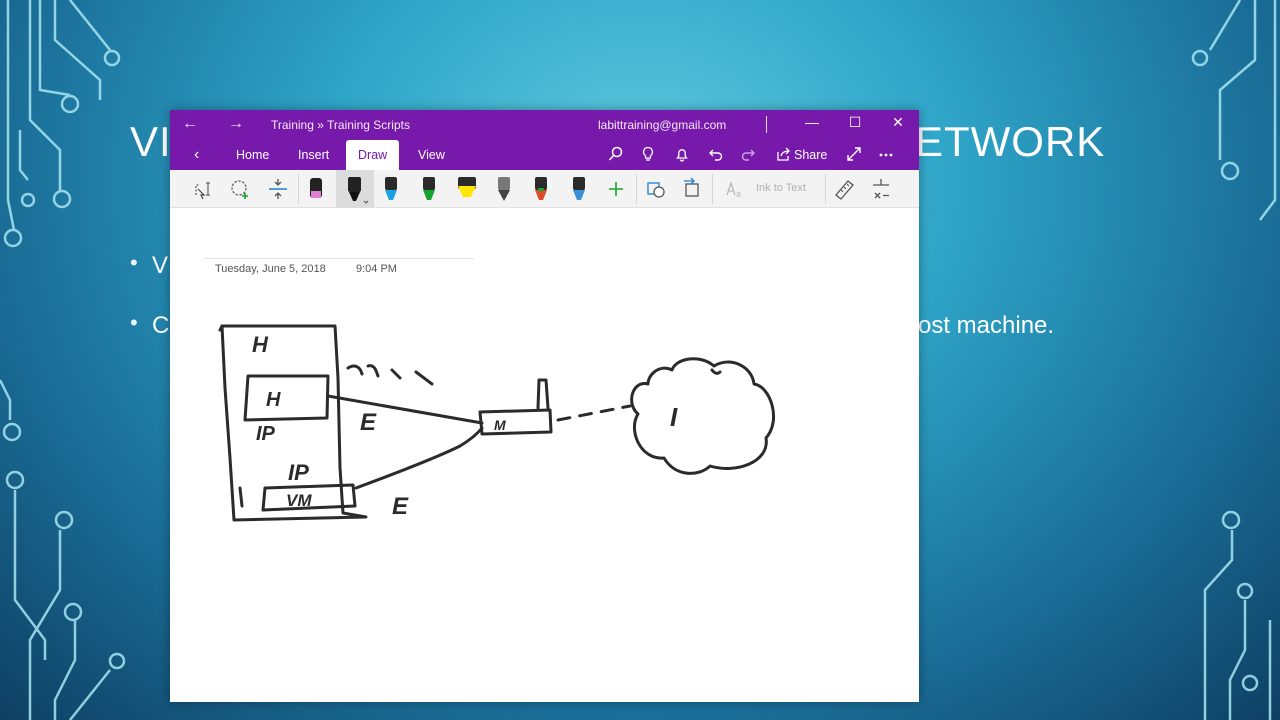 The width and height of the screenshot is (1280, 720). I want to click on pen-galaxy-icon, so click(579, 189).